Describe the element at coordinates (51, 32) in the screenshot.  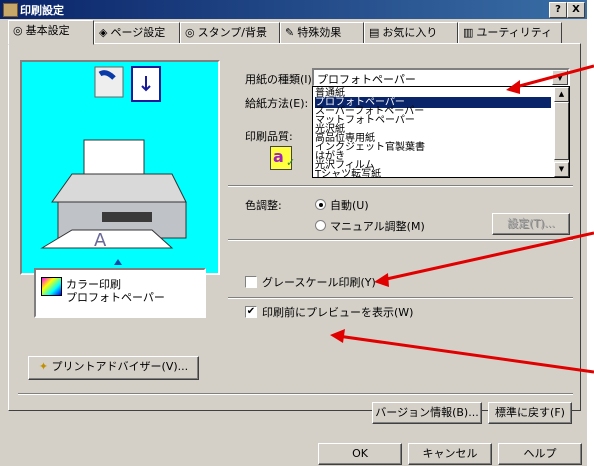
I see `tab-basic: ◎ 基本設定` at that location.